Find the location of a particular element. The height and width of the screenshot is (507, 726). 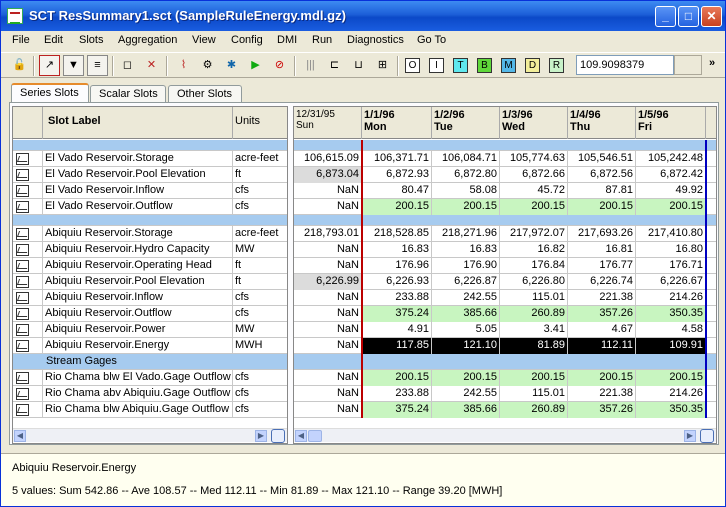

data-cell: 176.84 is located at coordinates (534, 266).